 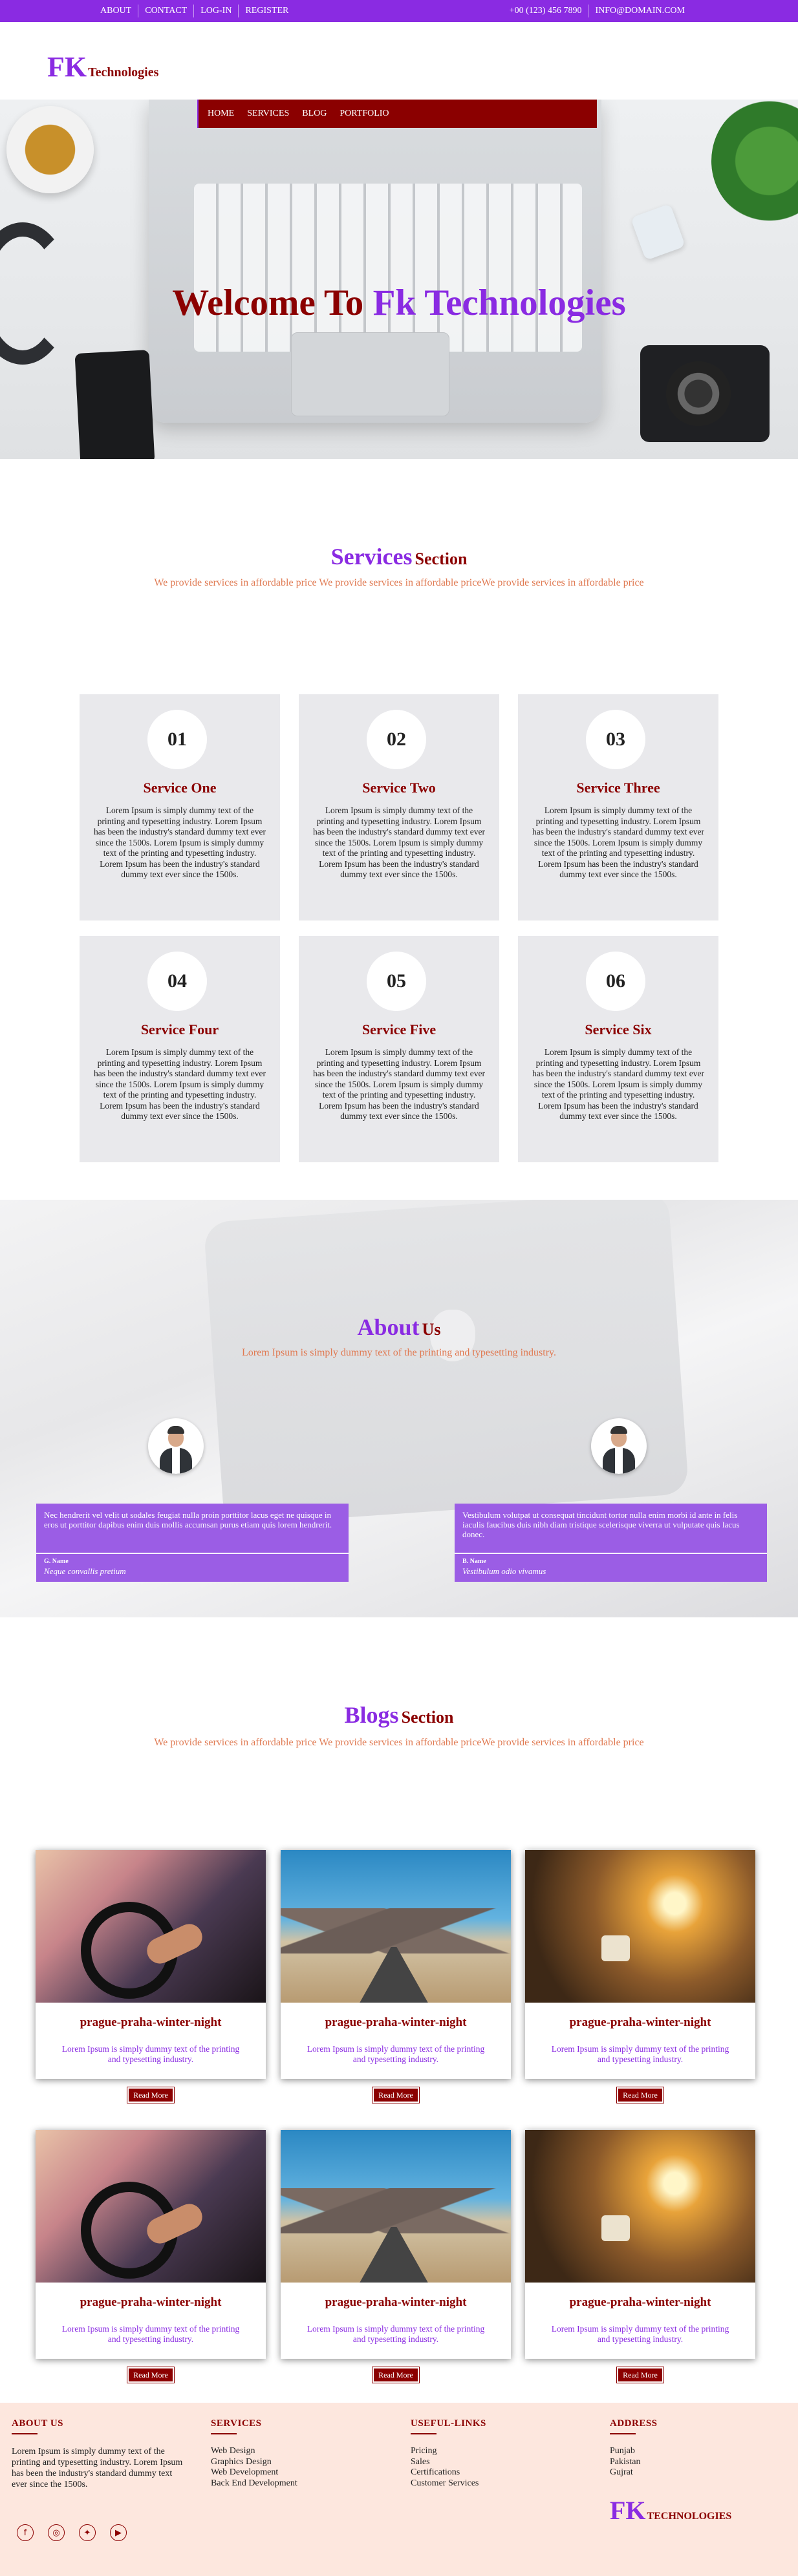 What do you see at coordinates (388, 1327) in the screenshot?
I see `about-heading-main: About` at bounding box center [388, 1327].